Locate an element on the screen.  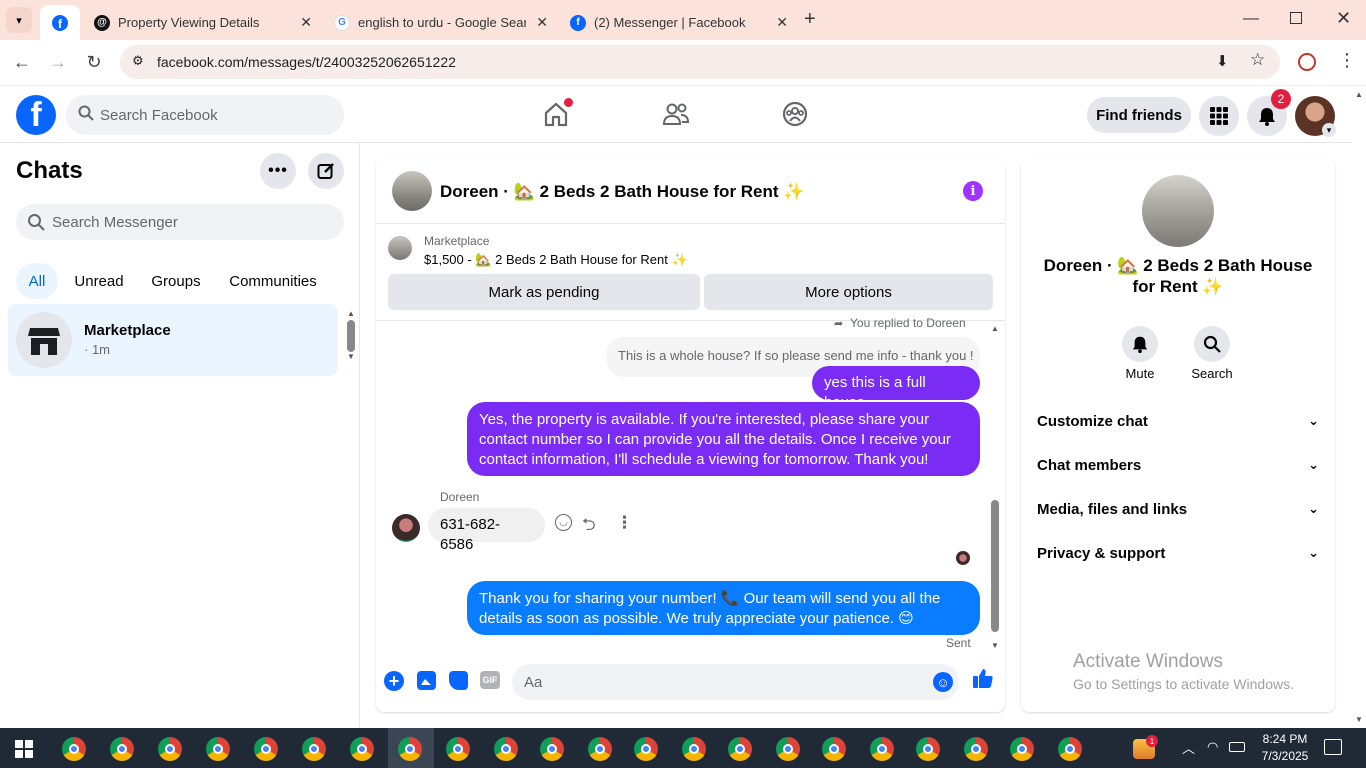
more-icon: ⋮ is located at coordinates (624, 523).